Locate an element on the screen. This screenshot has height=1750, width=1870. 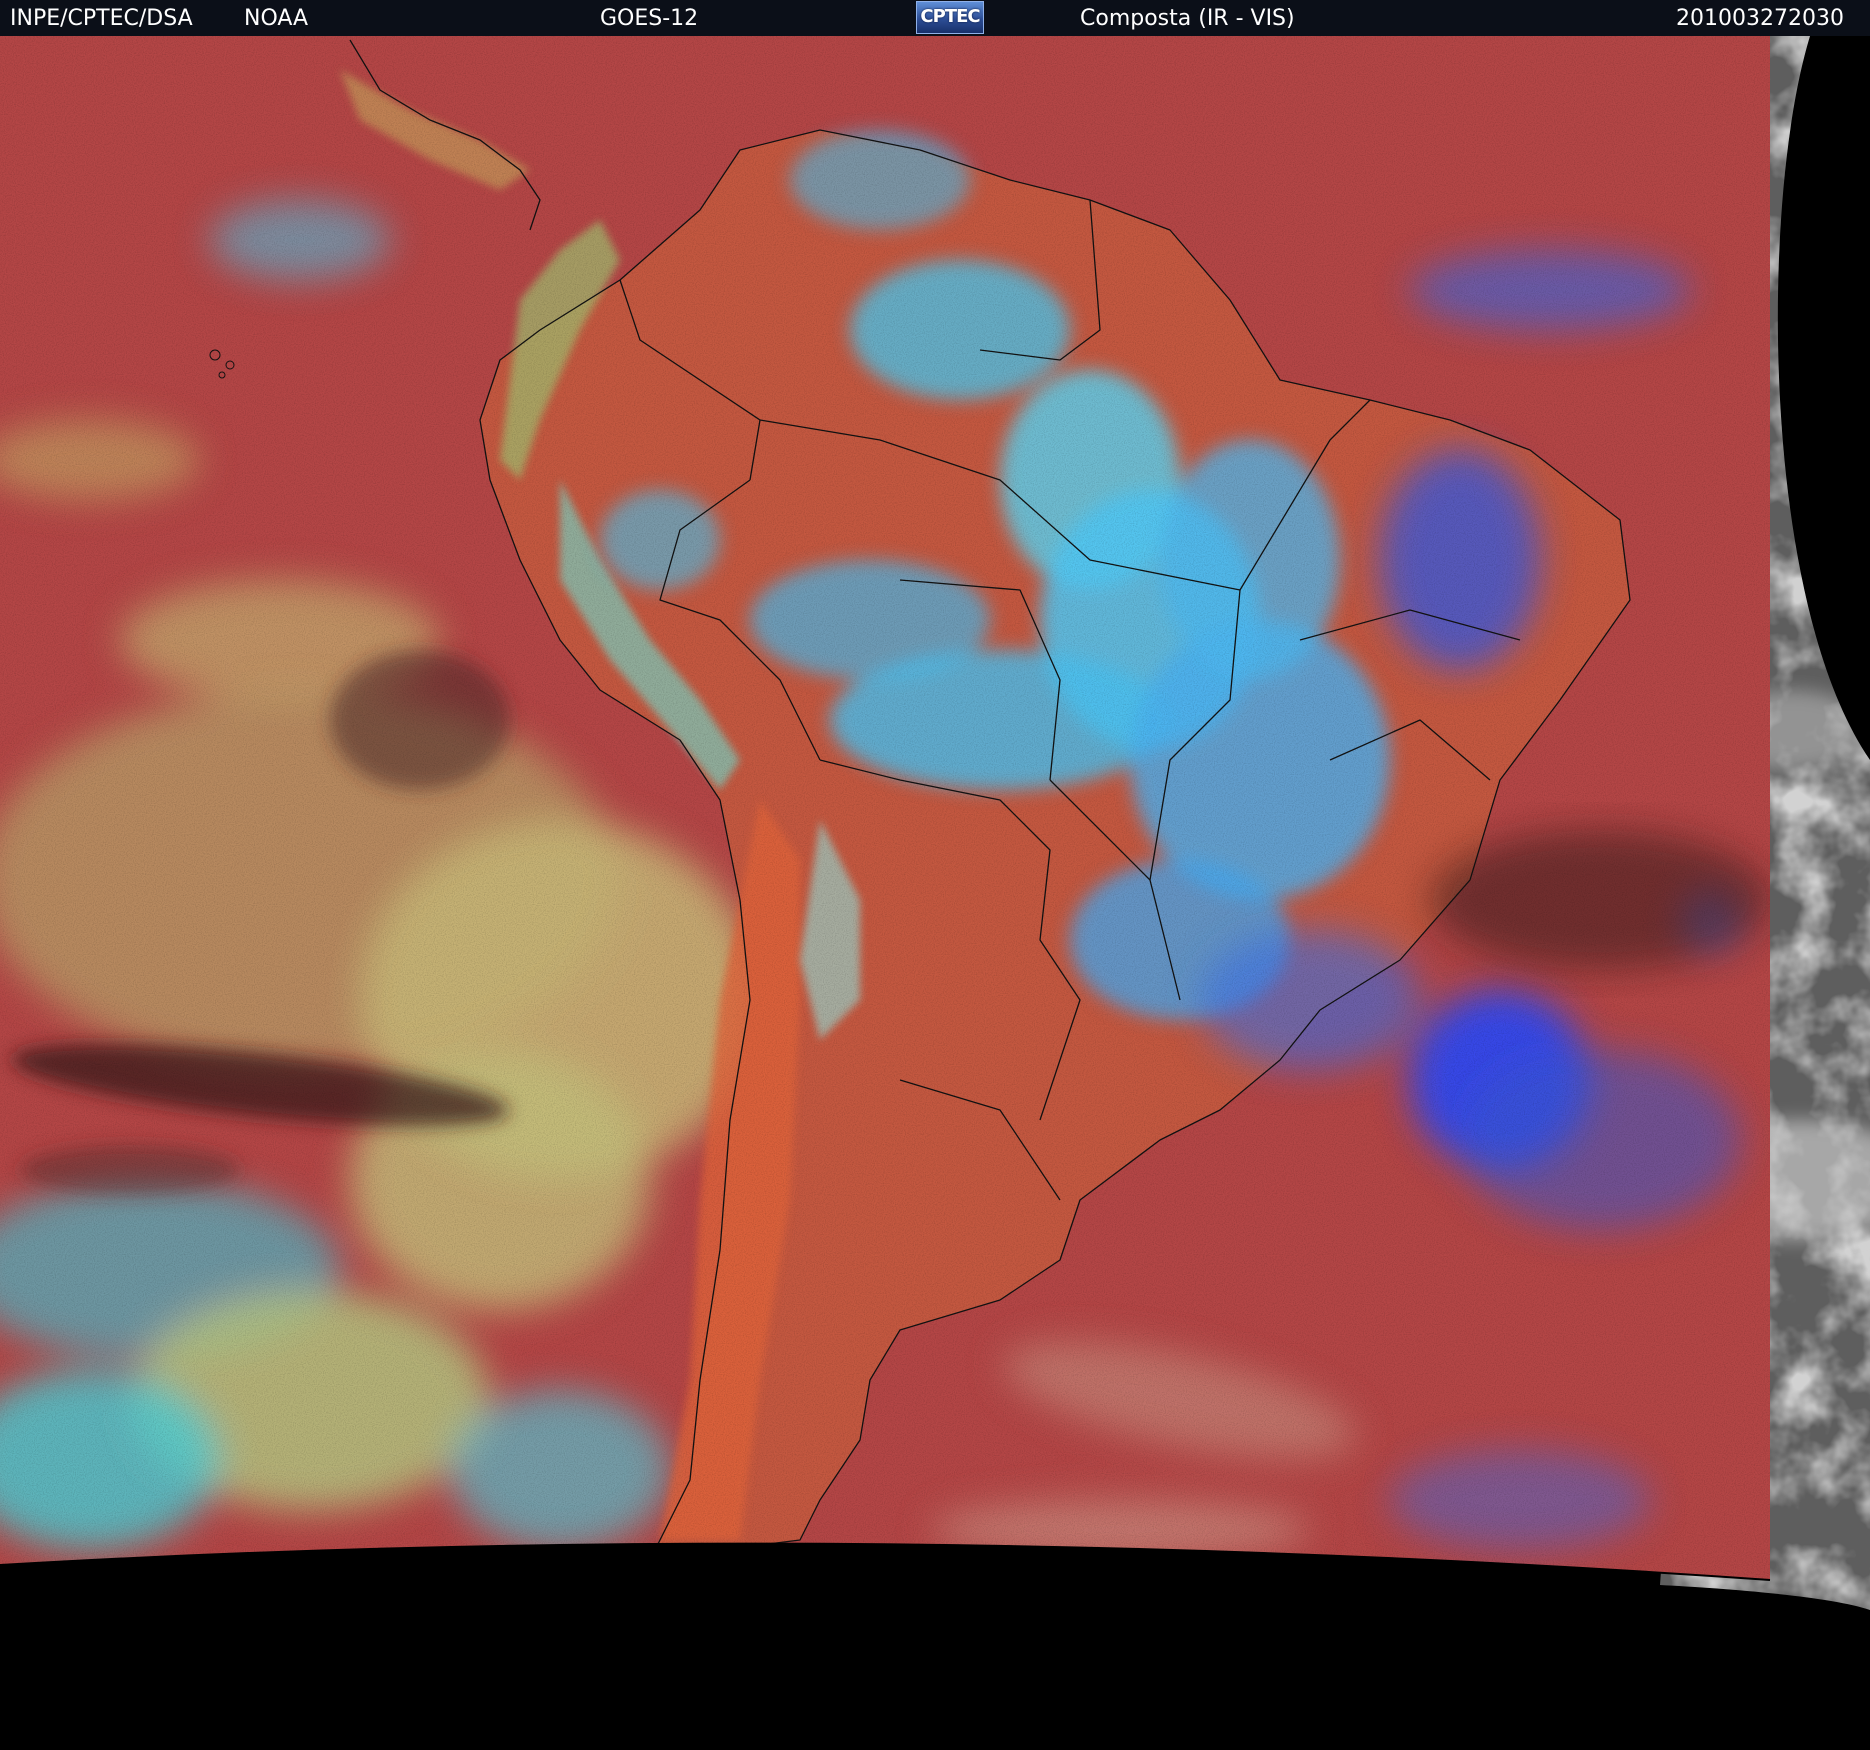
satellite-label: GOES-12 is located at coordinates (649, 18).